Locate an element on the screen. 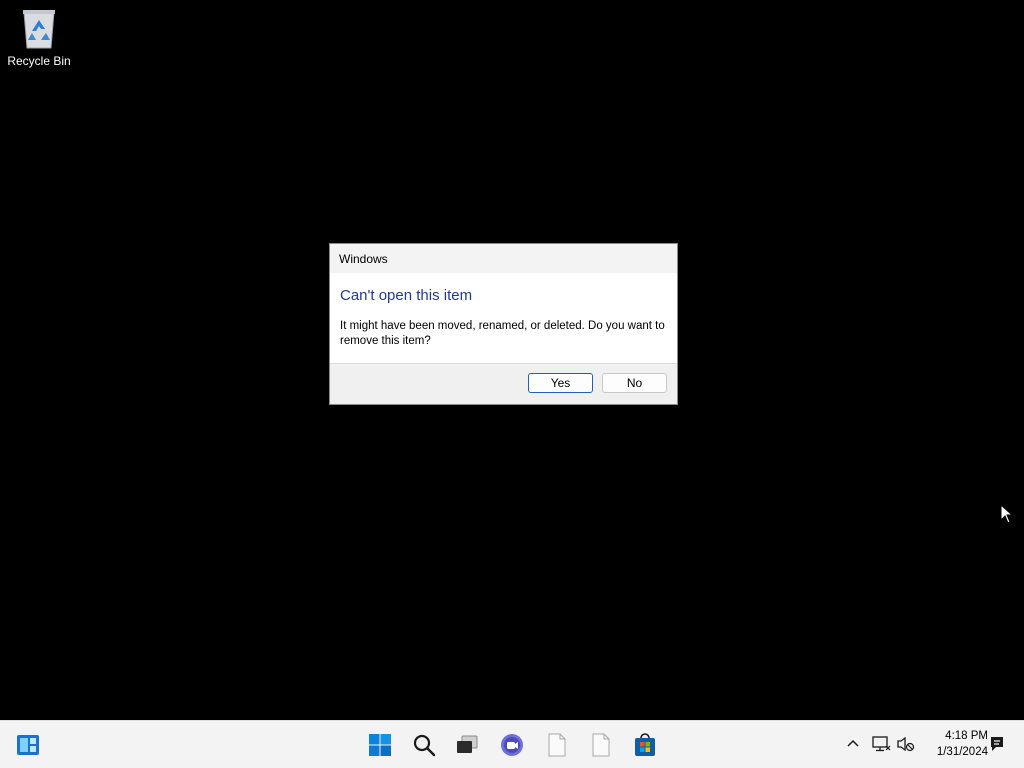 Image resolution: width=1024 pixels, height=768 pixels. notification-icon is located at coordinates (997, 744).